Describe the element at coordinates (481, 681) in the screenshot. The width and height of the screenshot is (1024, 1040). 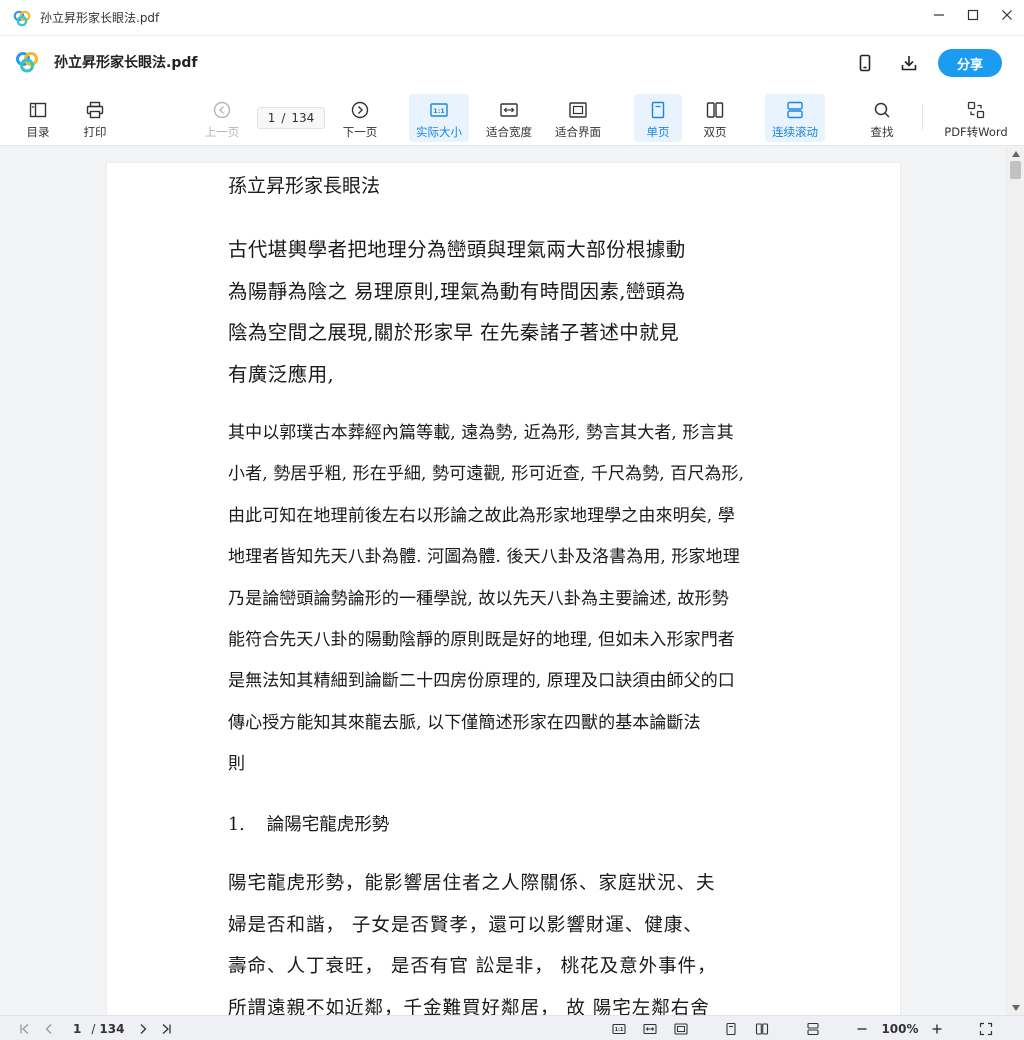
I see `text-line: 是無法知其精細到論斷二十四房份原理的, 原理及口訣須由師父的口` at that location.